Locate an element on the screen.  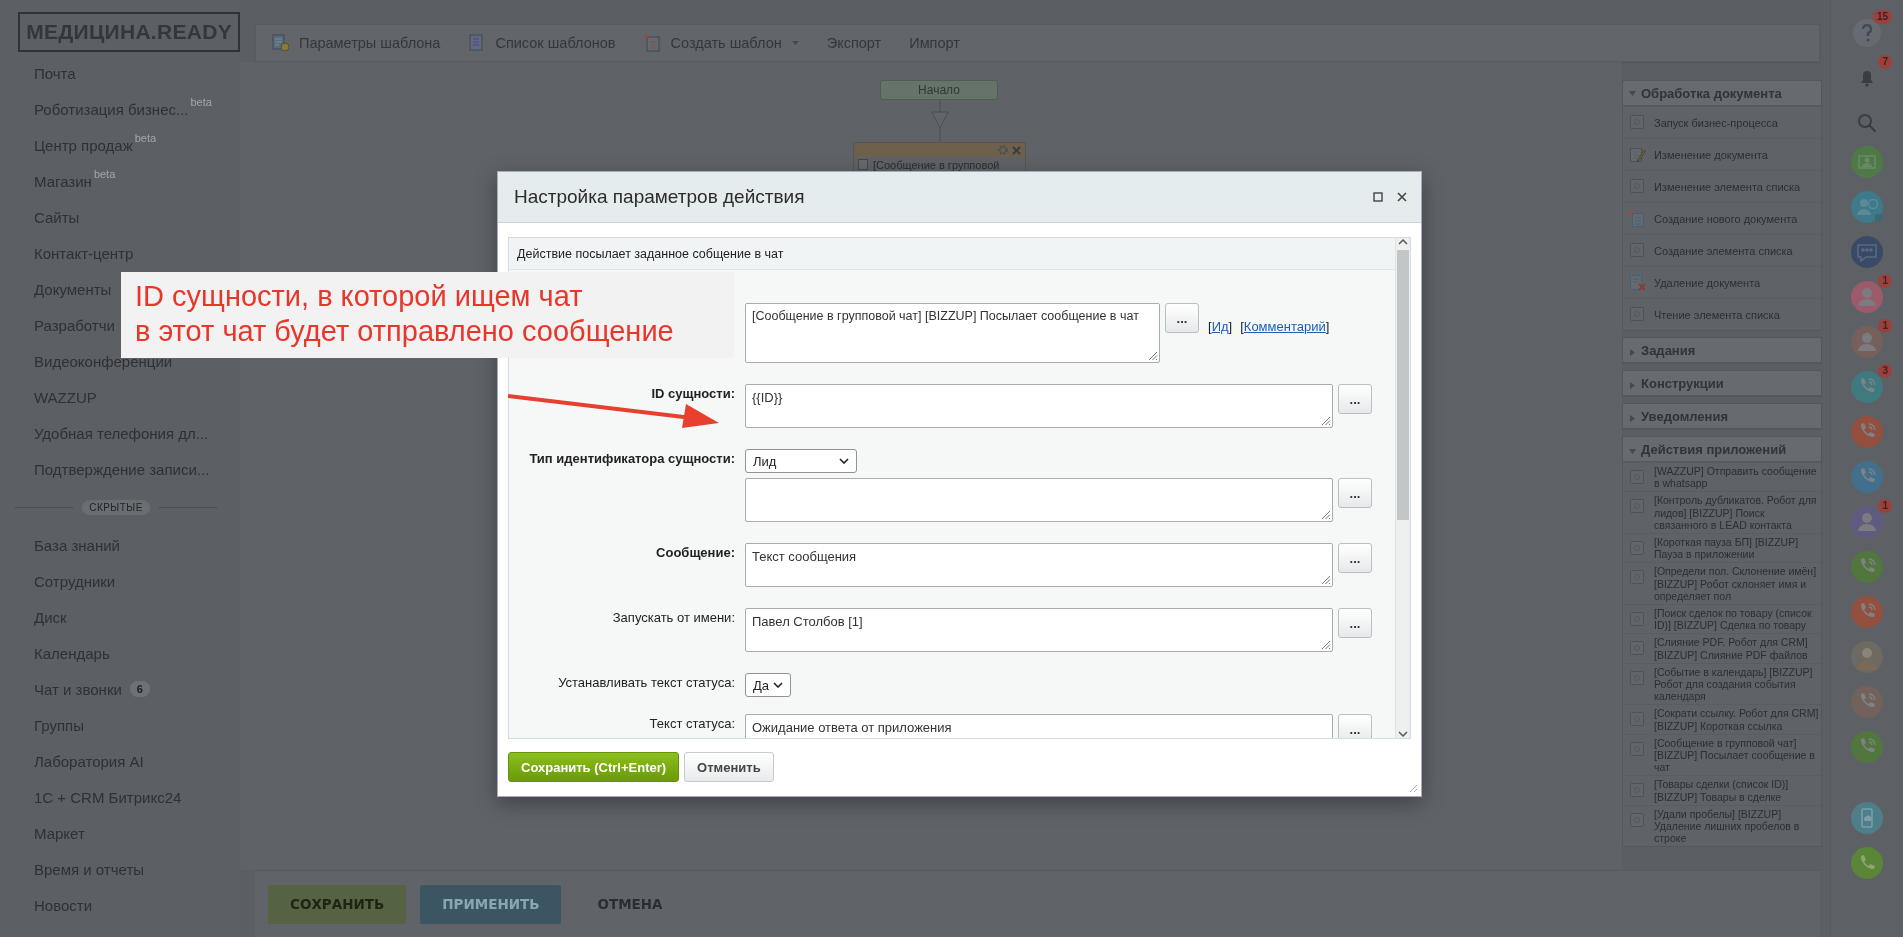
section-divider-label: СКРЫТЫЕ is located at coordinates (116, 507).